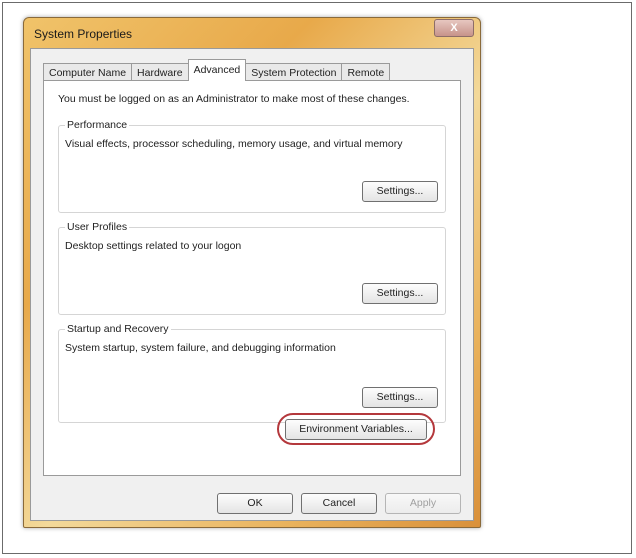 The image size is (636, 558). What do you see at coordinates (160, 72) in the screenshot?
I see `tab-hardware: Hardware` at bounding box center [160, 72].